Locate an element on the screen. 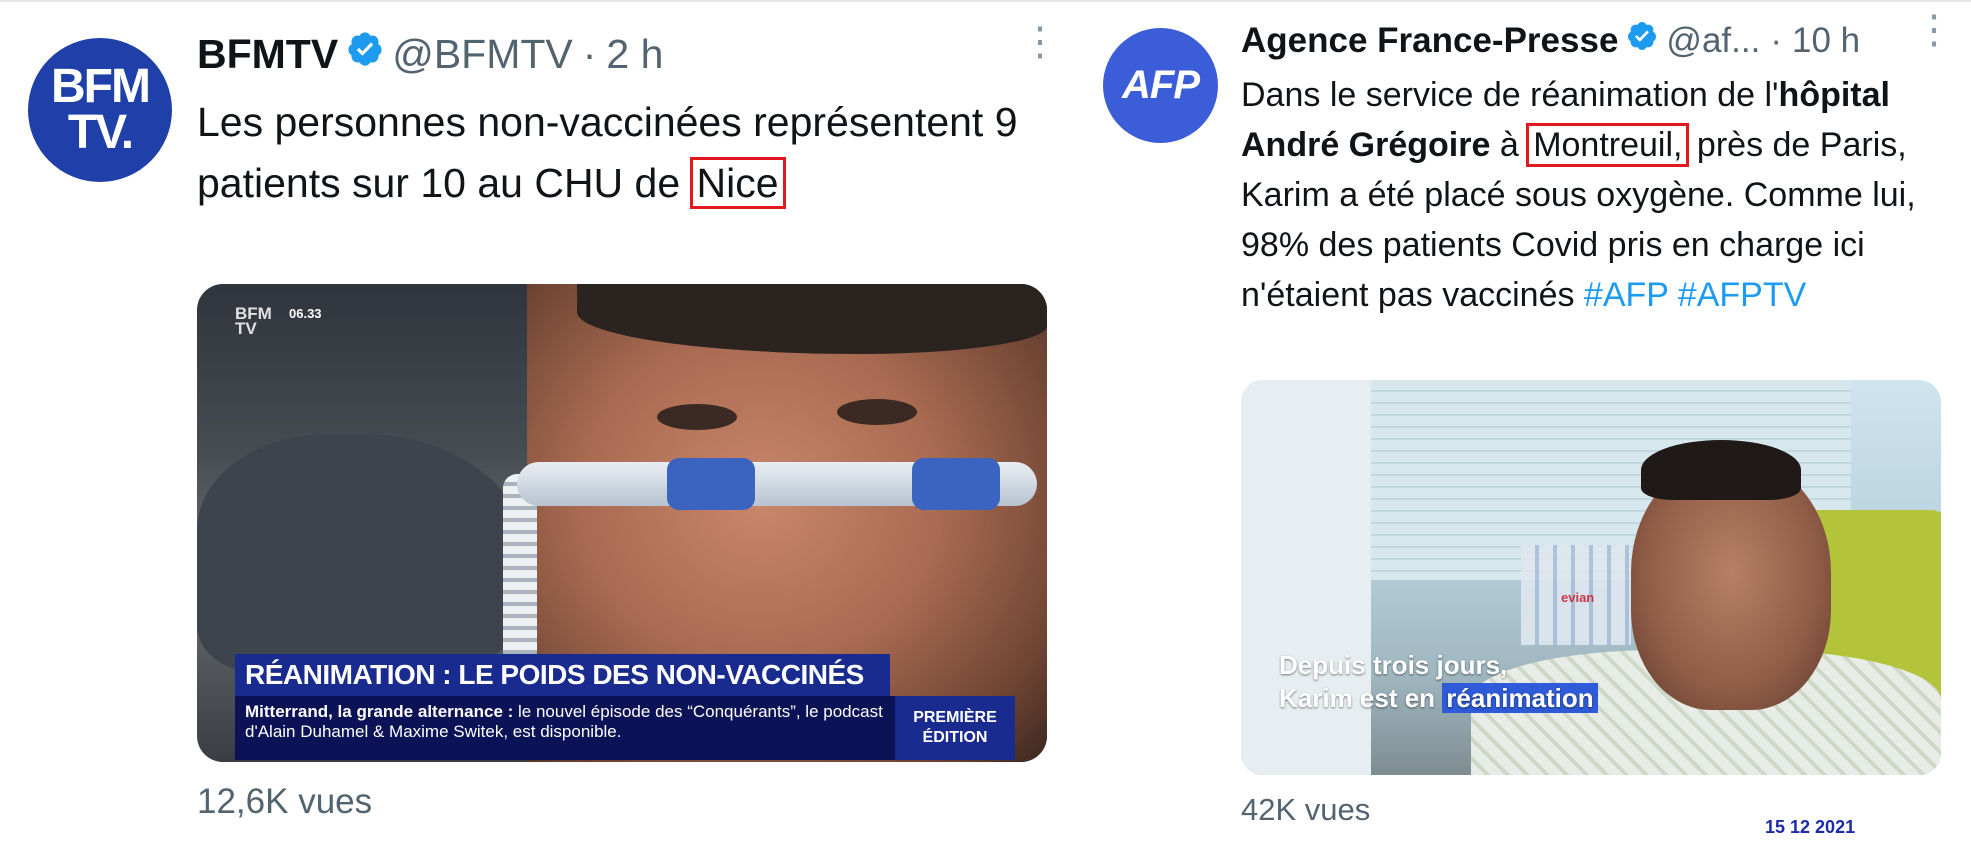 The width and height of the screenshot is (1971, 847). pillow is located at coordinates (362, 554).